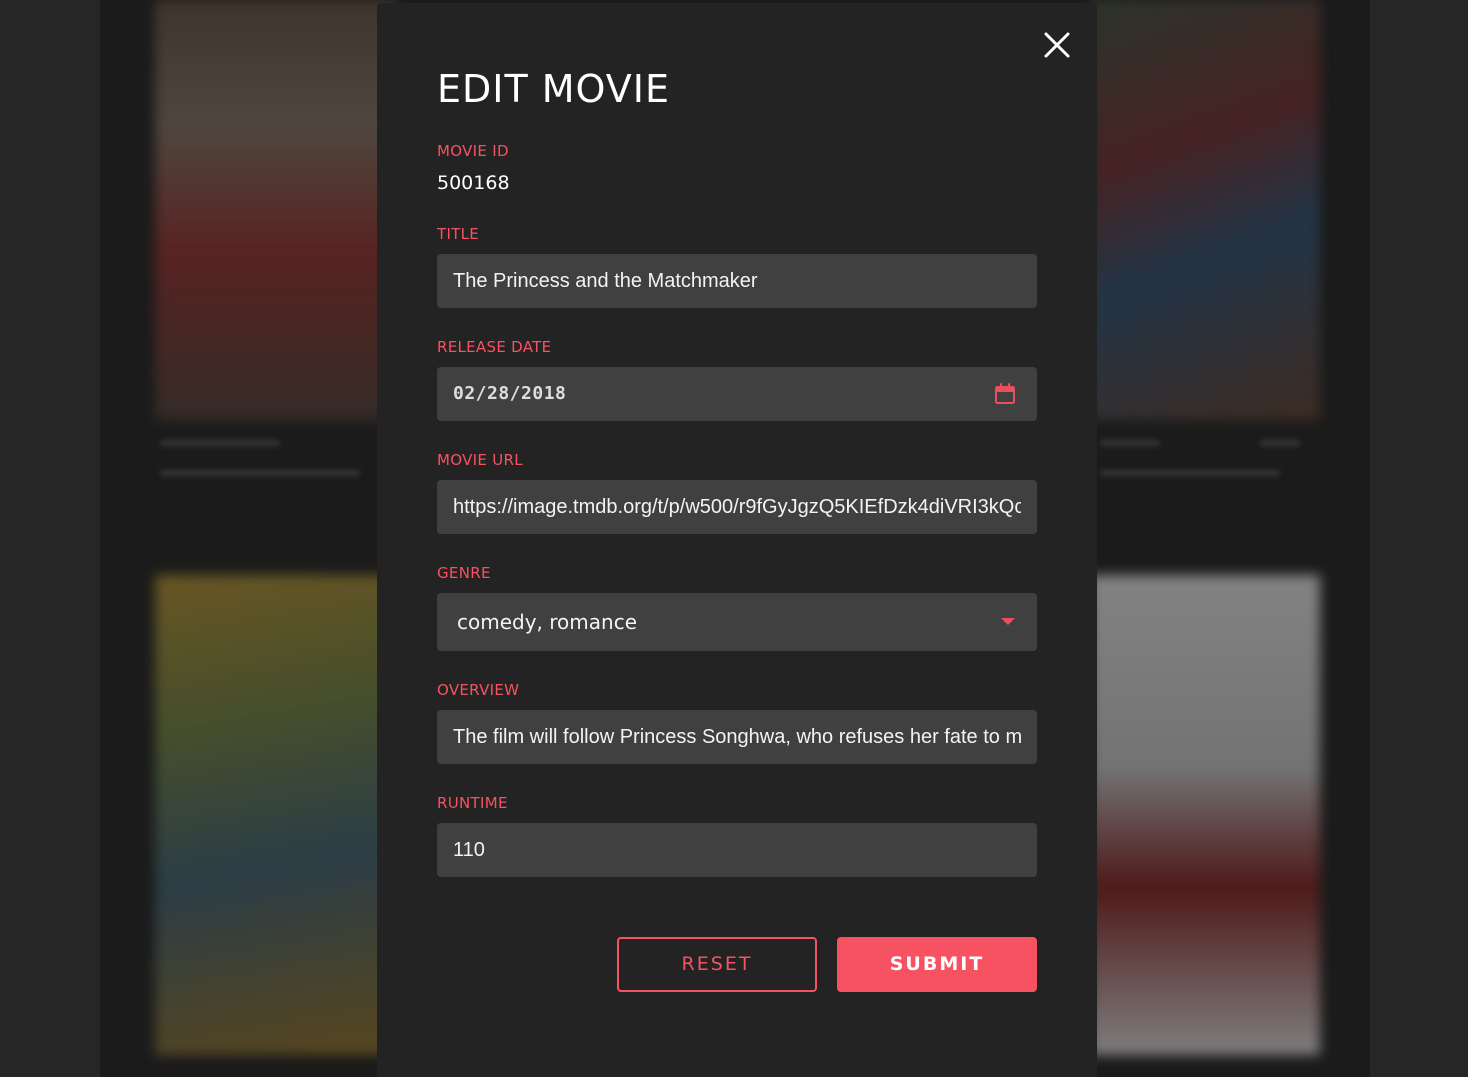  What do you see at coordinates (494, 347) in the screenshot?
I see `release-date-label: RELEASE DATE` at bounding box center [494, 347].